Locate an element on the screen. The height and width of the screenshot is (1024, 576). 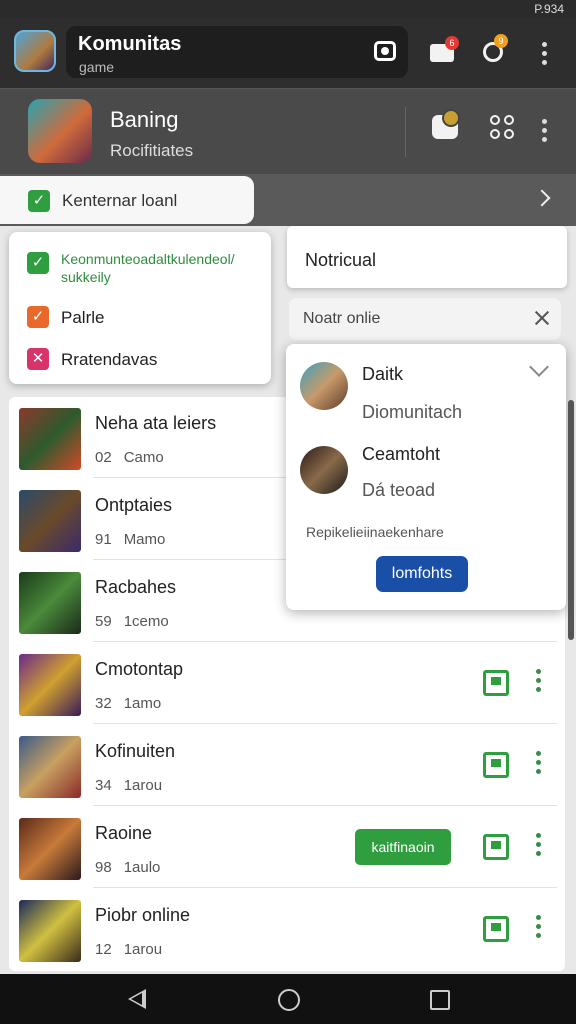
user-name: Daitk is located at coordinates (383, 374).